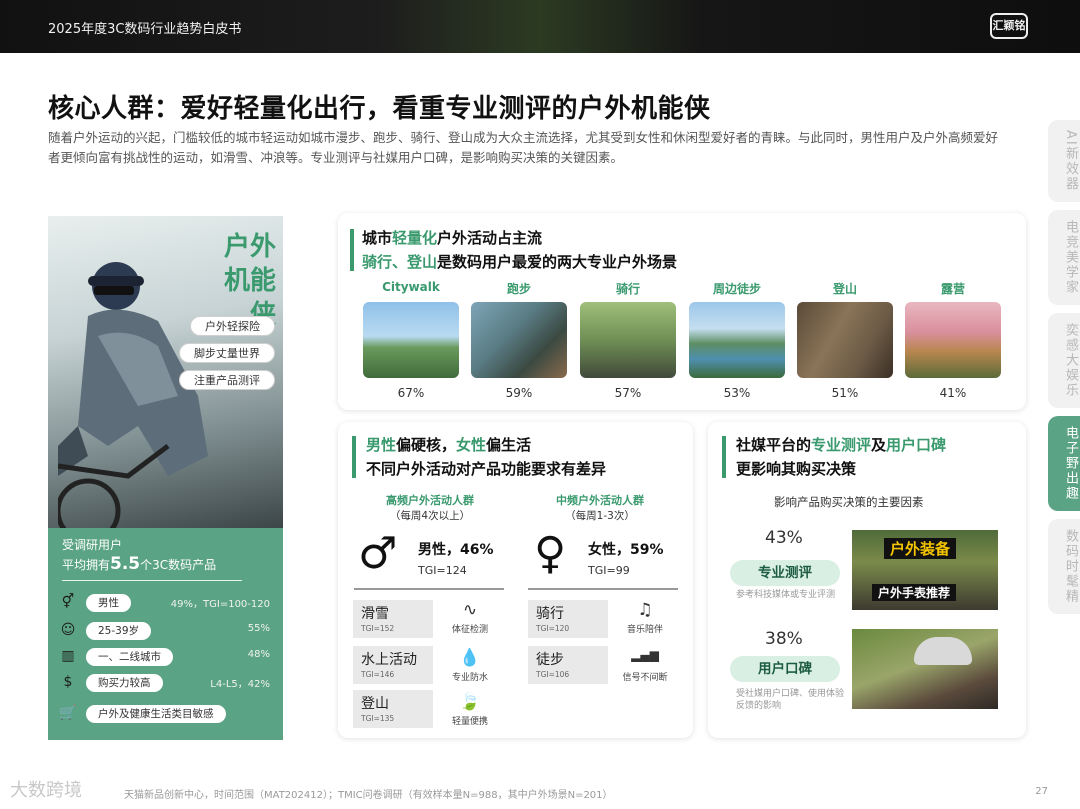 The image size is (1080, 809). Describe the element at coordinates (796, 469) in the screenshot. I see `decision-heading-2: 更影响其购买决策` at that location.